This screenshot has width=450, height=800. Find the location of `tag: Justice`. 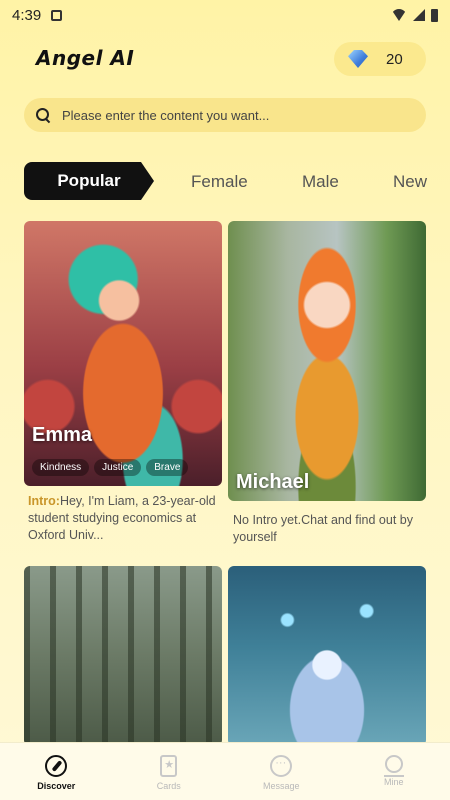

tag: Justice is located at coordinates (118, 467).